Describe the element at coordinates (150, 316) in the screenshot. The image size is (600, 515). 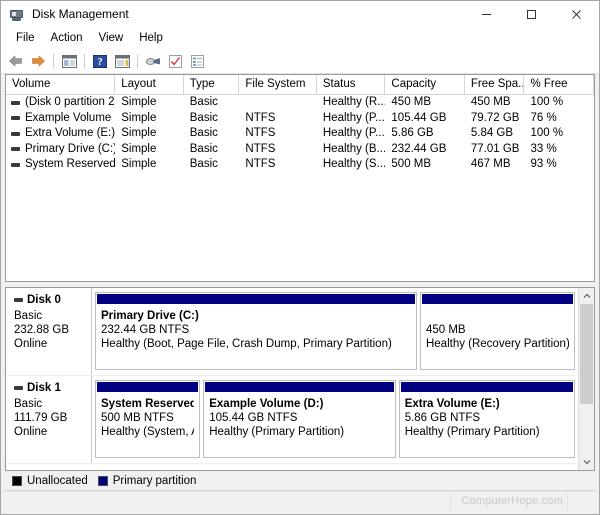
I see `partition-name: Primary Drive (C:)` at that location.